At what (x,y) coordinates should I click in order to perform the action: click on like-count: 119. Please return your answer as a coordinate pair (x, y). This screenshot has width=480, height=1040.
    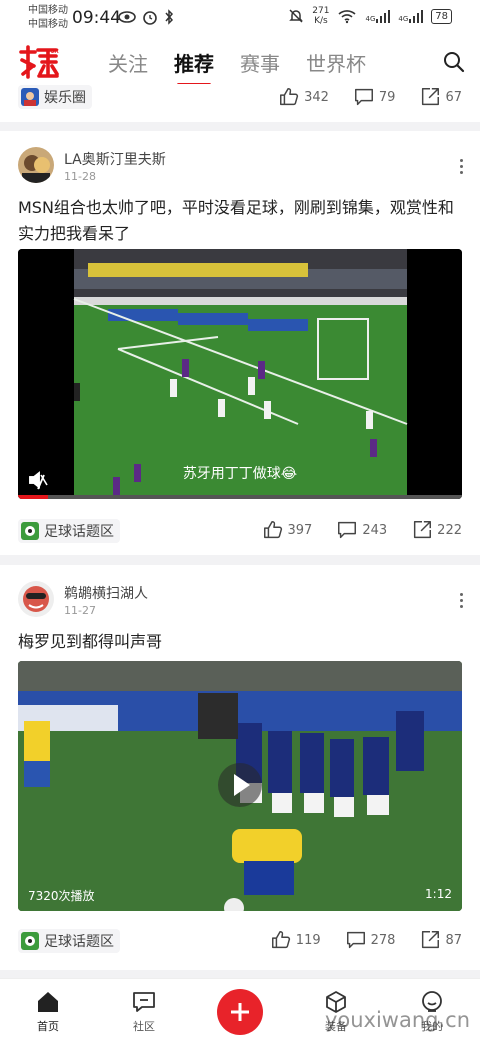
    Looking at the image, I should click on (308, 940).